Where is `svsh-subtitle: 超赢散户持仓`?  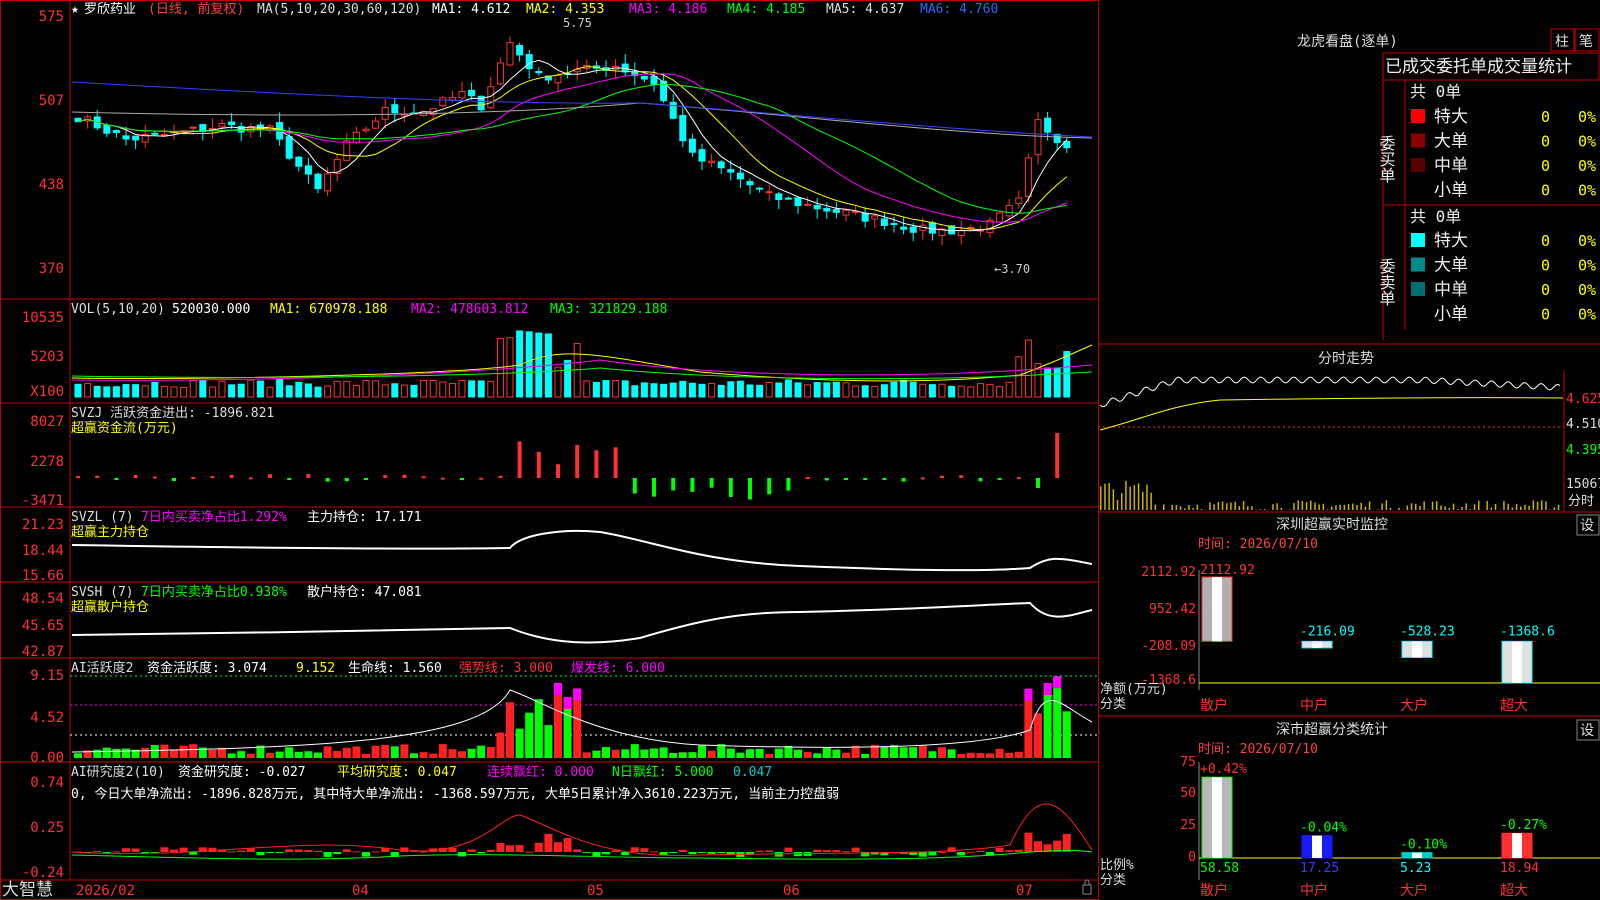 svsh-subtitle: 超赢散户持仓 is located at coordinates (110, 607).